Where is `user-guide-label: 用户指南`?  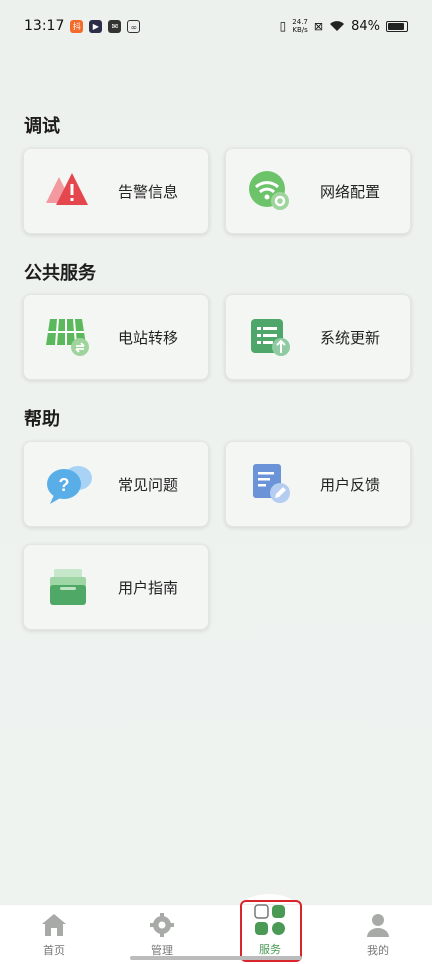
user-guide-label: 用户指南 is located at coordinates (148, 587).